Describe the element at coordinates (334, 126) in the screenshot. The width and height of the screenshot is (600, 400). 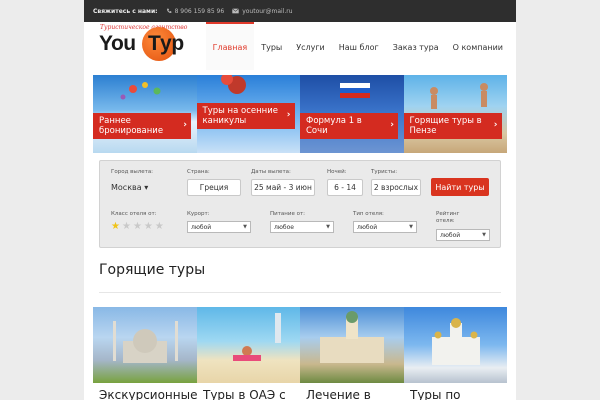
I see `promo-banner-title: Формула 1 в Сочи` at that location.